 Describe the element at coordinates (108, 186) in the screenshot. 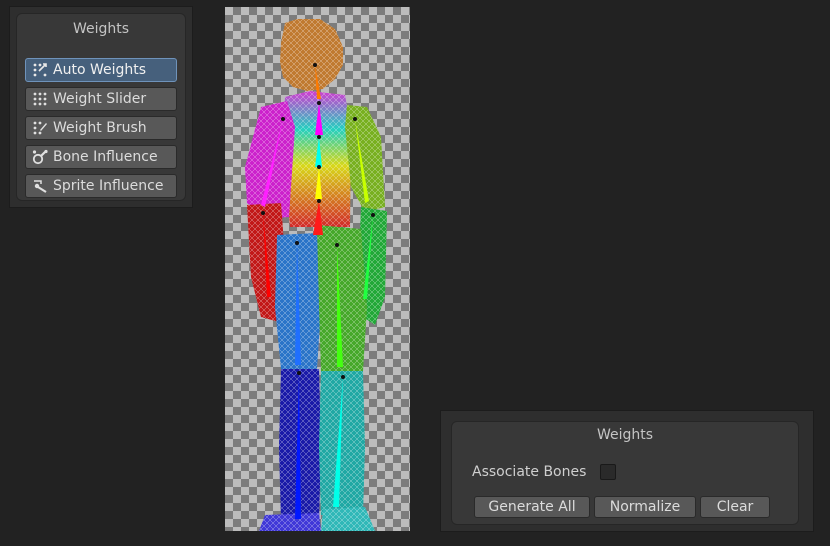

I see `sprite-influence-label: Sprite Influence` at that location.